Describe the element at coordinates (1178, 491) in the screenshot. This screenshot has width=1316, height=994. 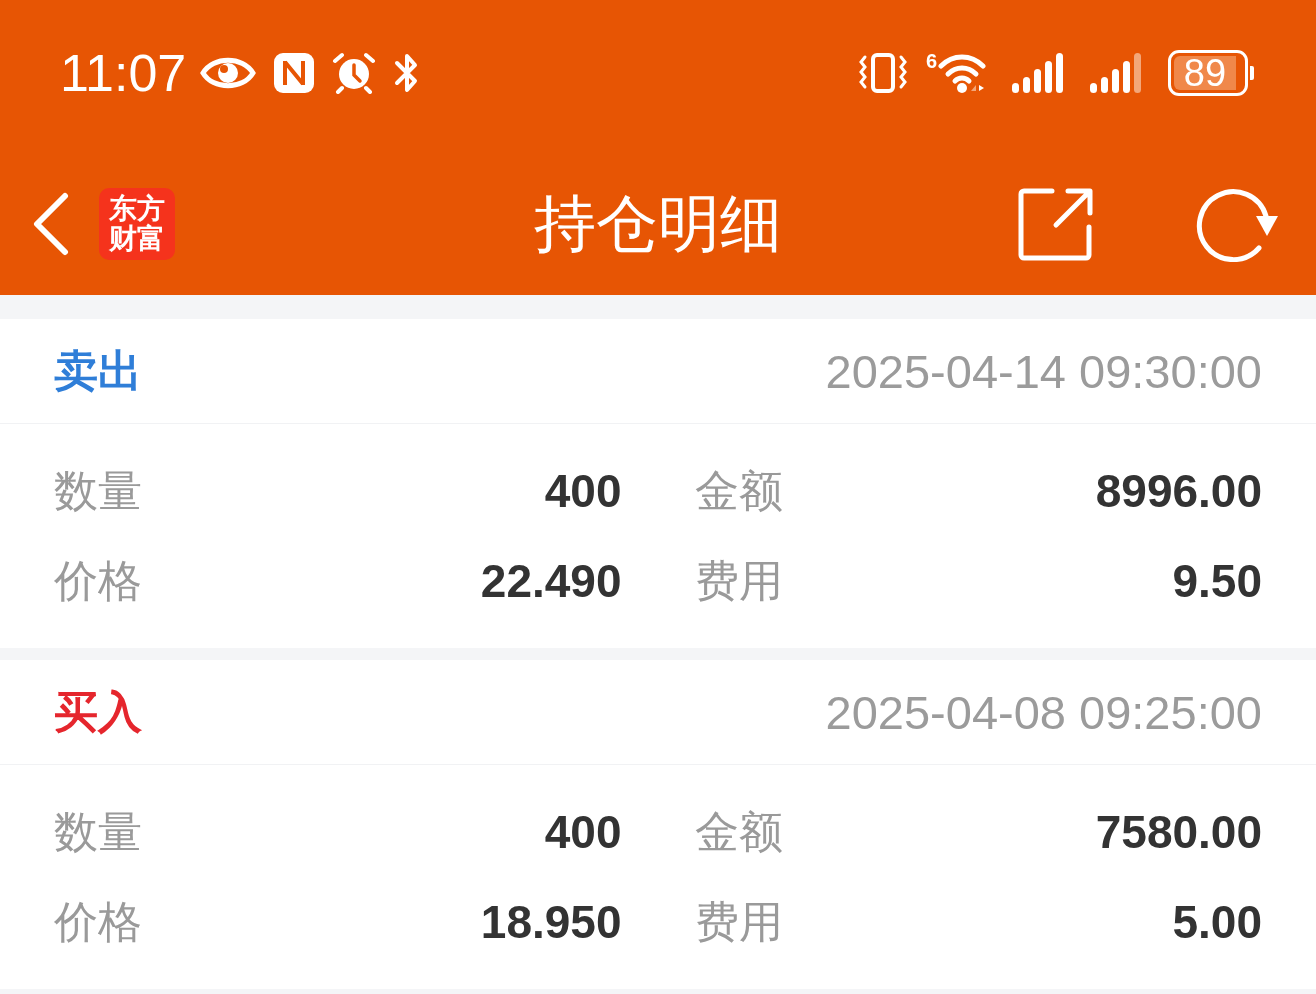
I see `field-value: 8996.00` at that location.